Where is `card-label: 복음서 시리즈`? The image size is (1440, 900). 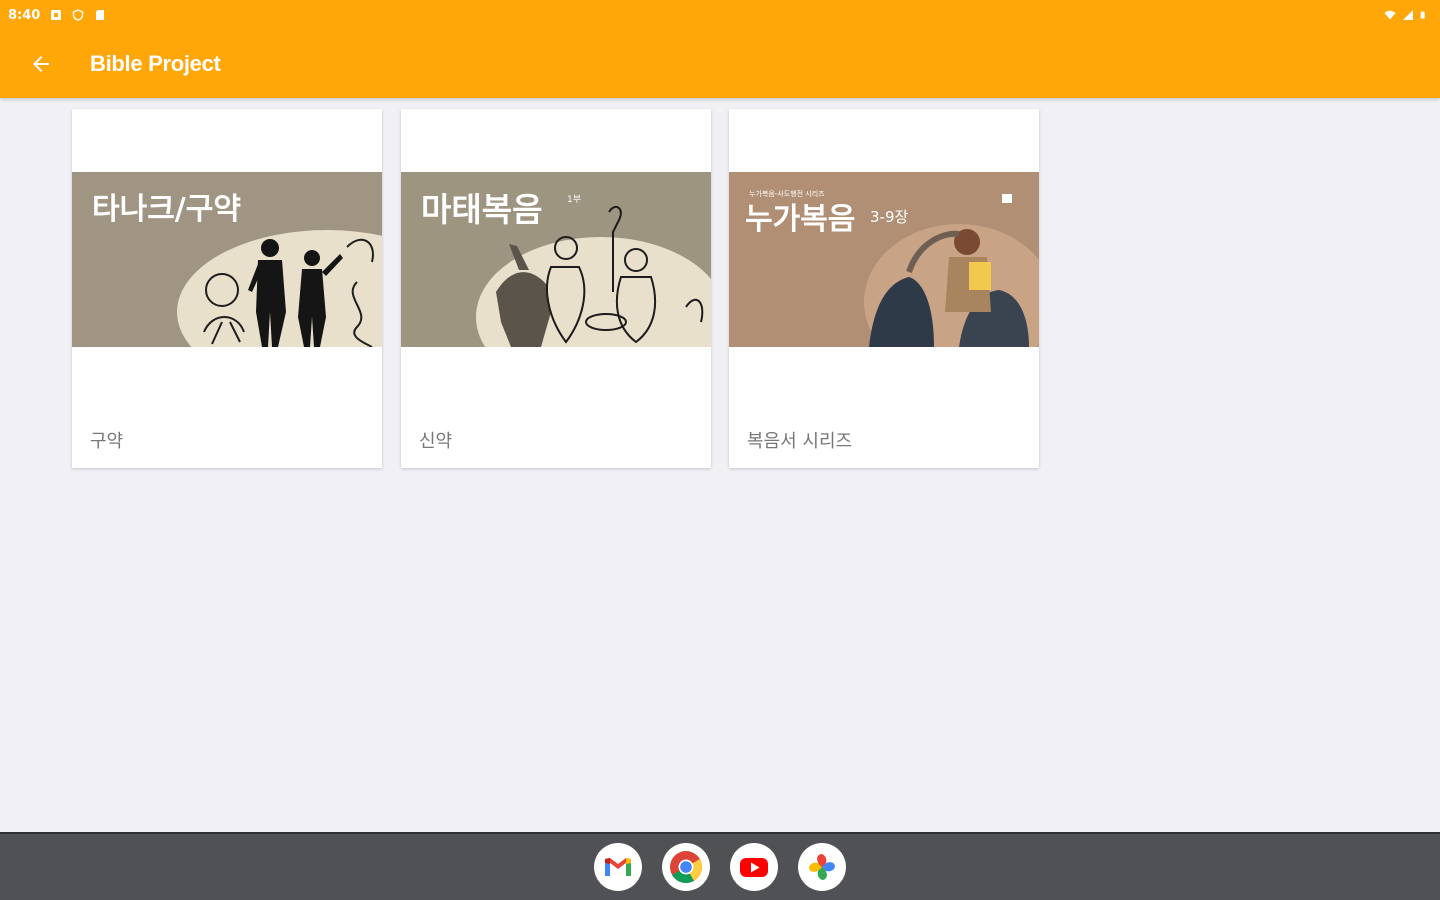 card-label: 복음서 시리즈 is located at coordinates (800, 441).